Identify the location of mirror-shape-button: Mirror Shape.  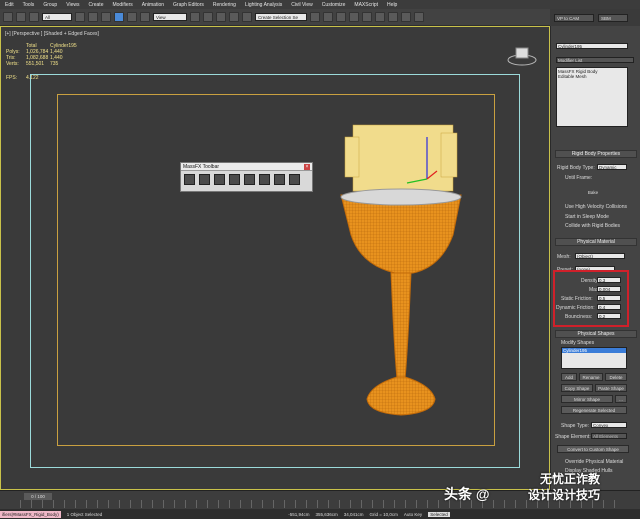
(587, 399).